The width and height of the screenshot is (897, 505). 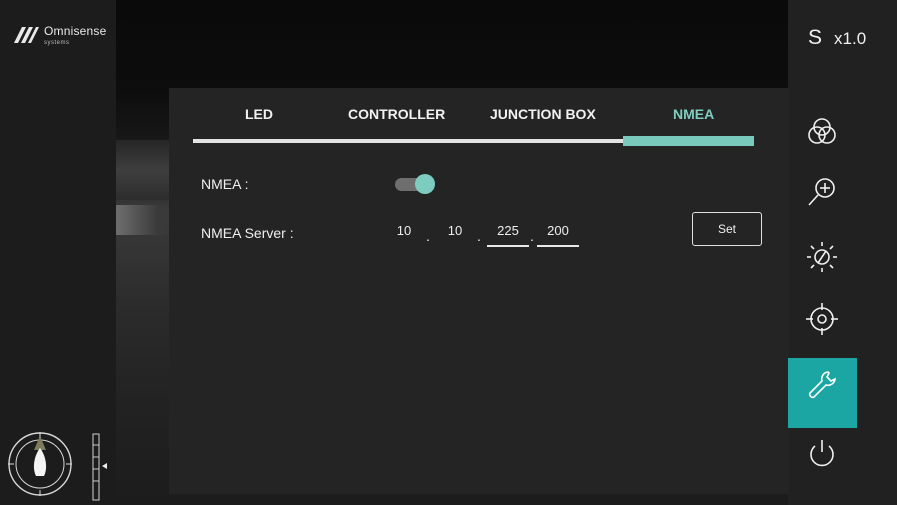 I want to click on zoom-indicator: S x1.0, so click(x=837, y=38).